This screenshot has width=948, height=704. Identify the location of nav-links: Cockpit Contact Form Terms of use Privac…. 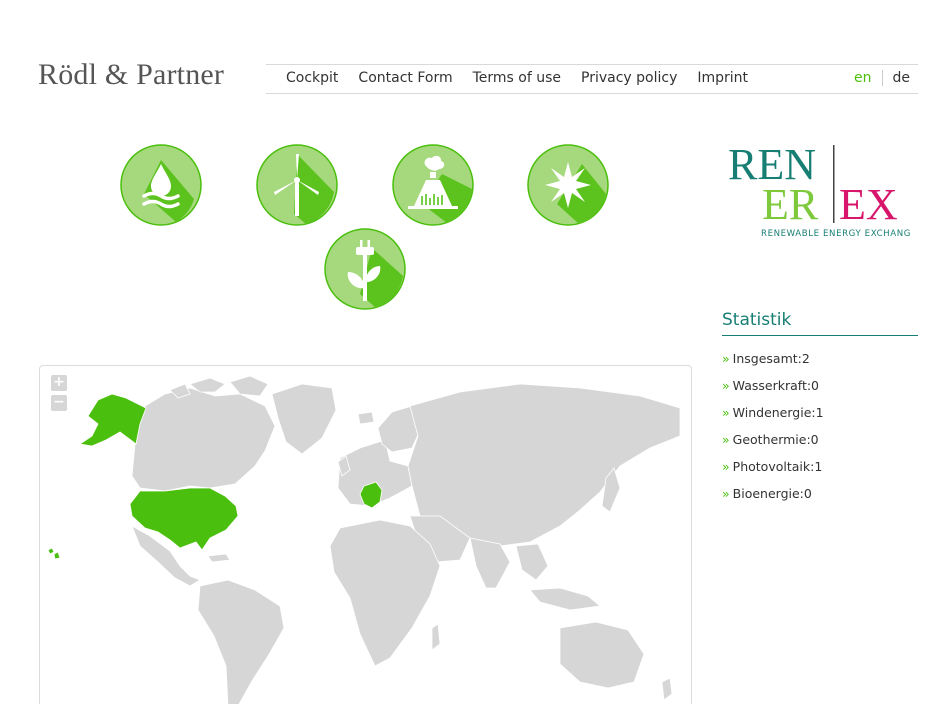
(517, 78).